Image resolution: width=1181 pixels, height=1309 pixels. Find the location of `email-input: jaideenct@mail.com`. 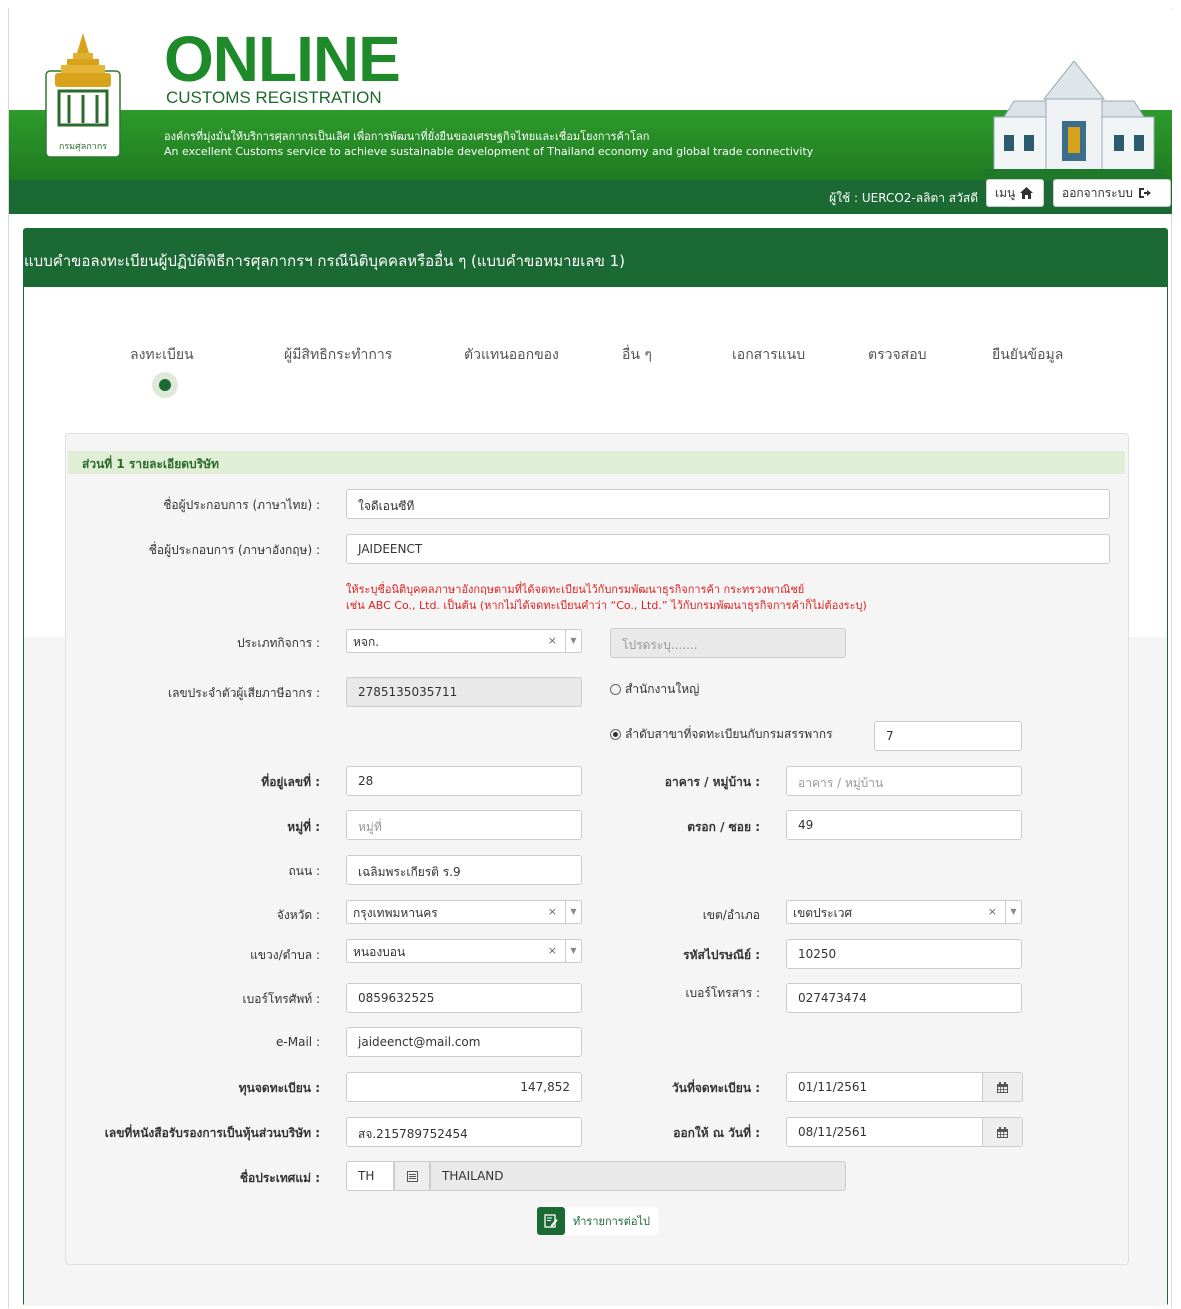

email-input: jaideenct@mail.com is located at coordinates (464, 1042).